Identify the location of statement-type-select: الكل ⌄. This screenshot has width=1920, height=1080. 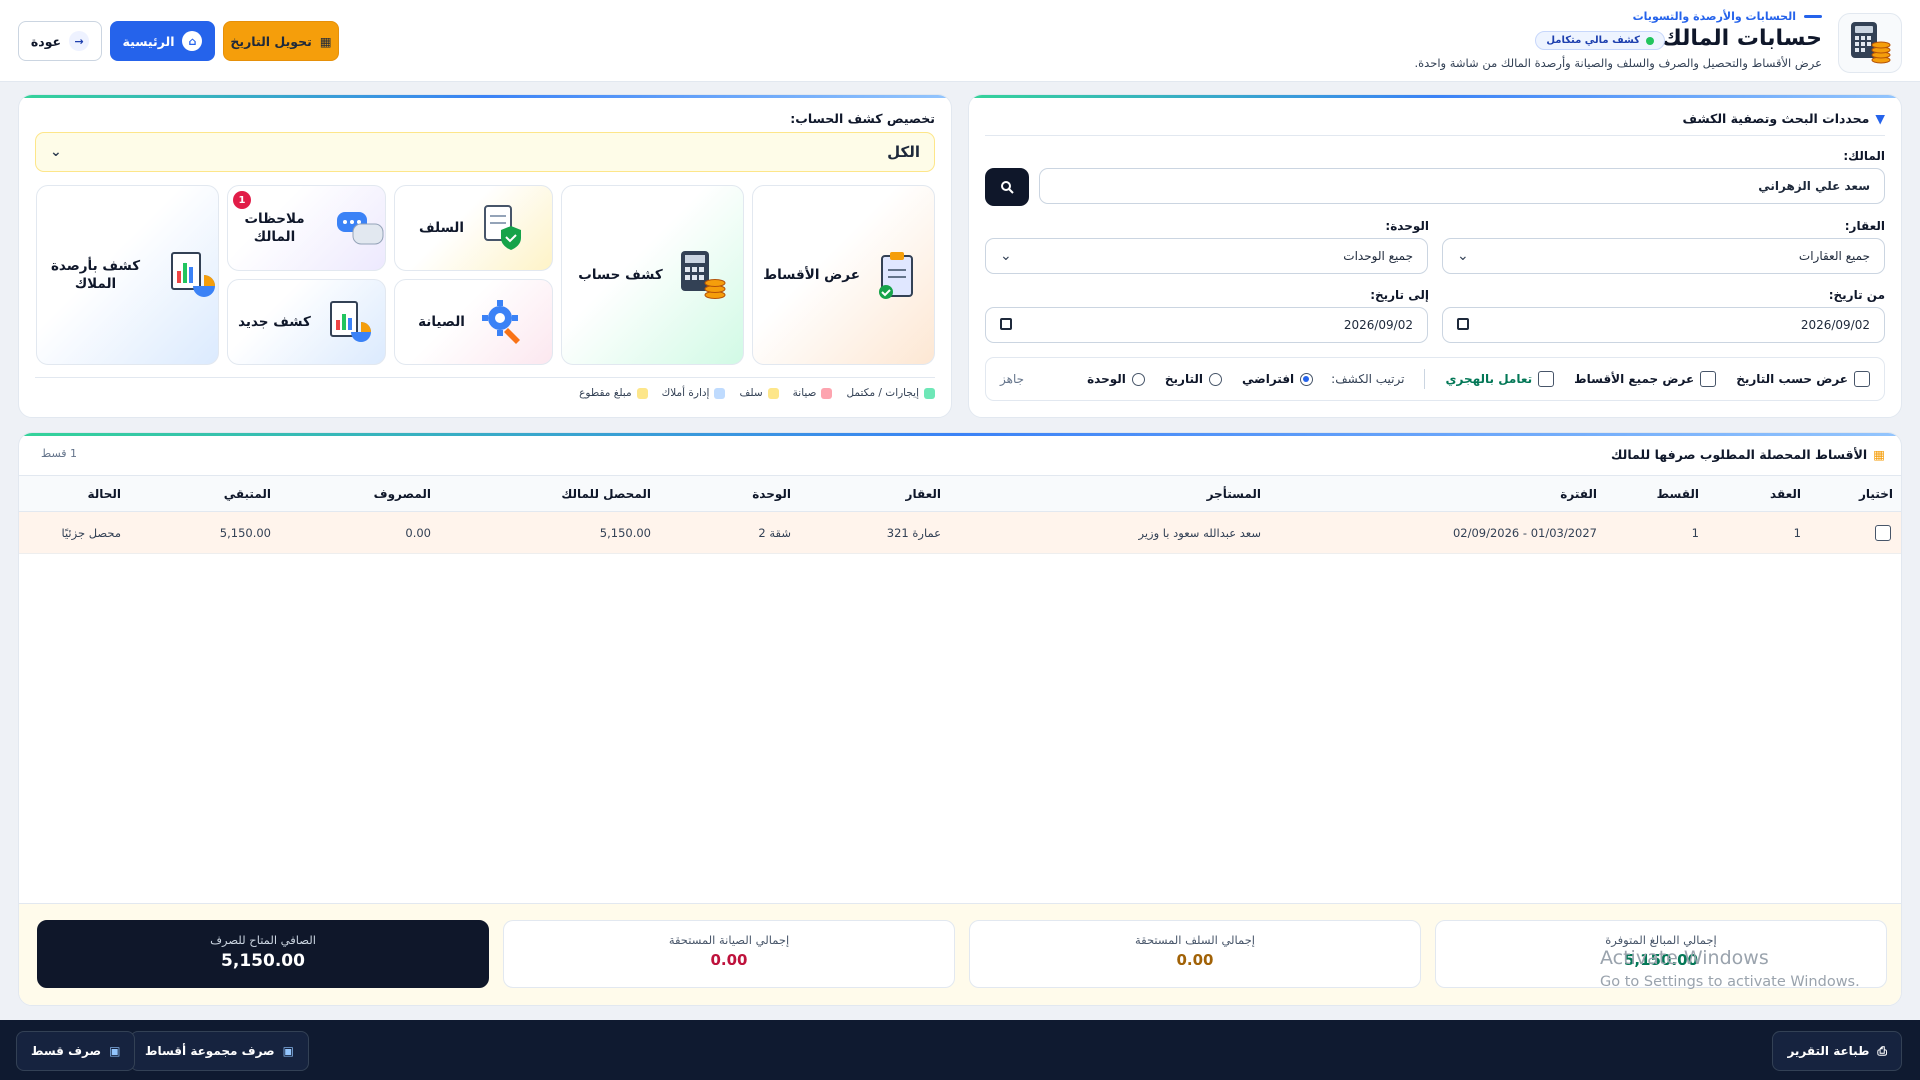
(485, 152).